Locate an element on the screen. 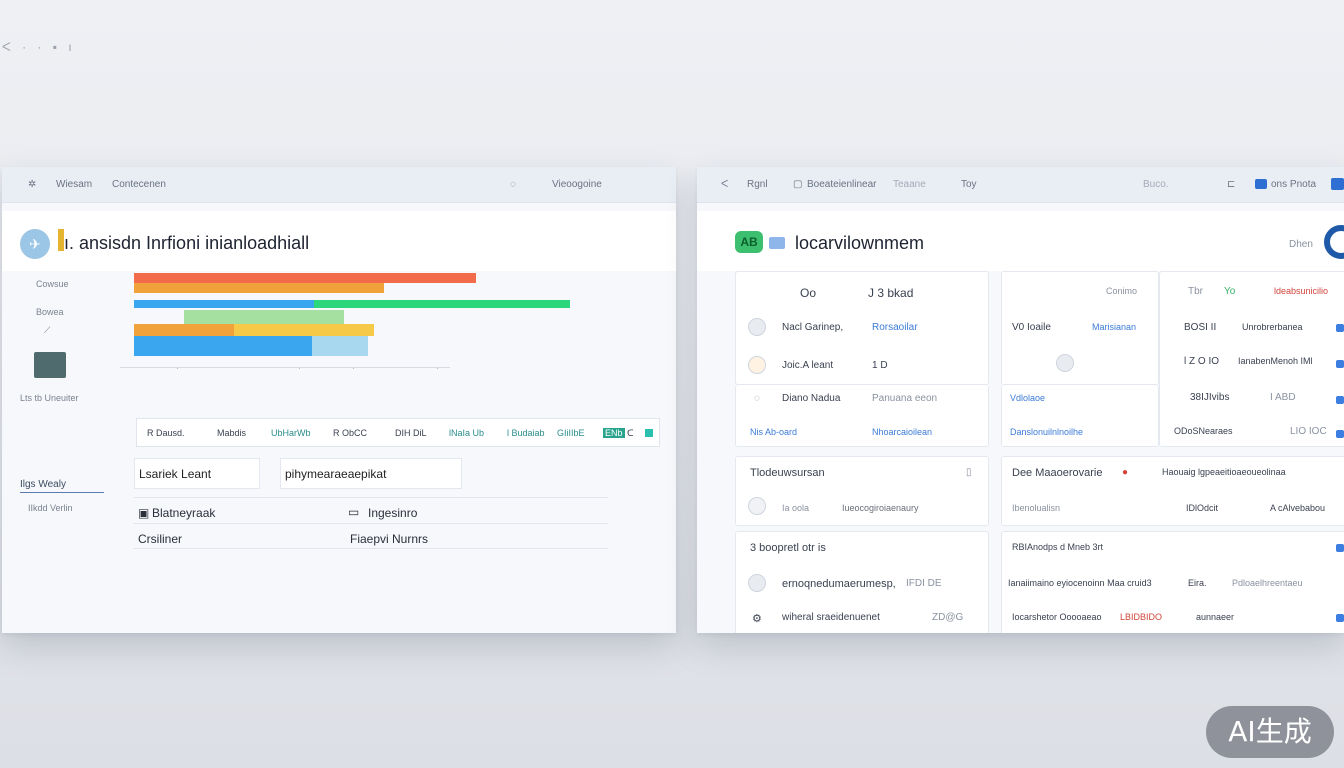  card-7-r2c: aunnaeer is located at coordinates (1215, 617).